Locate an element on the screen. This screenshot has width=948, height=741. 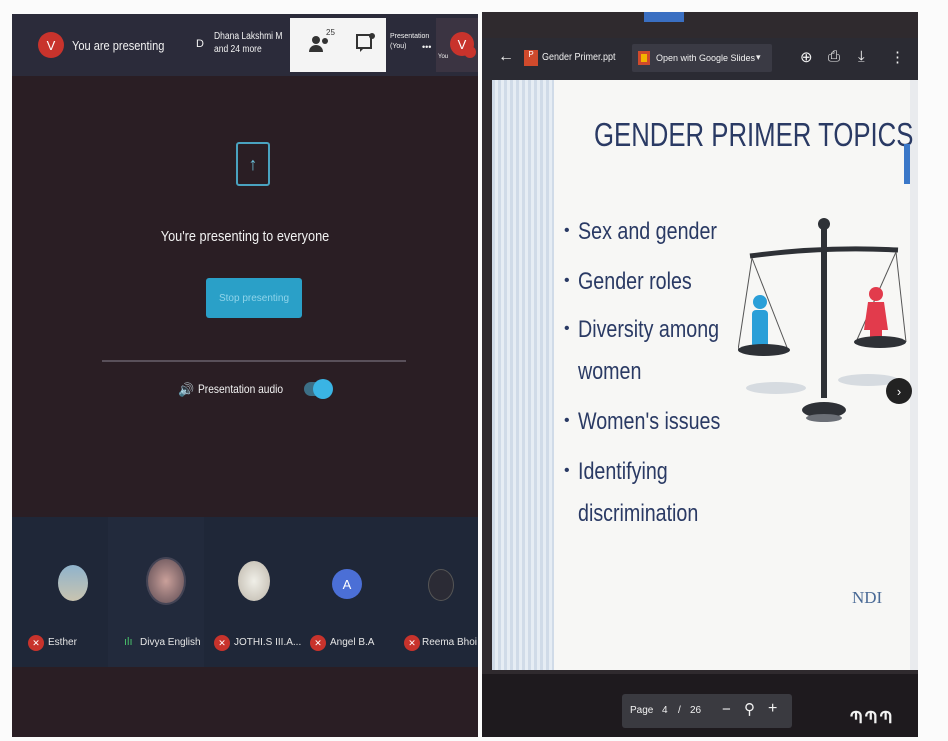
download-icon: ⤓ is located at coordinates (861, 56).